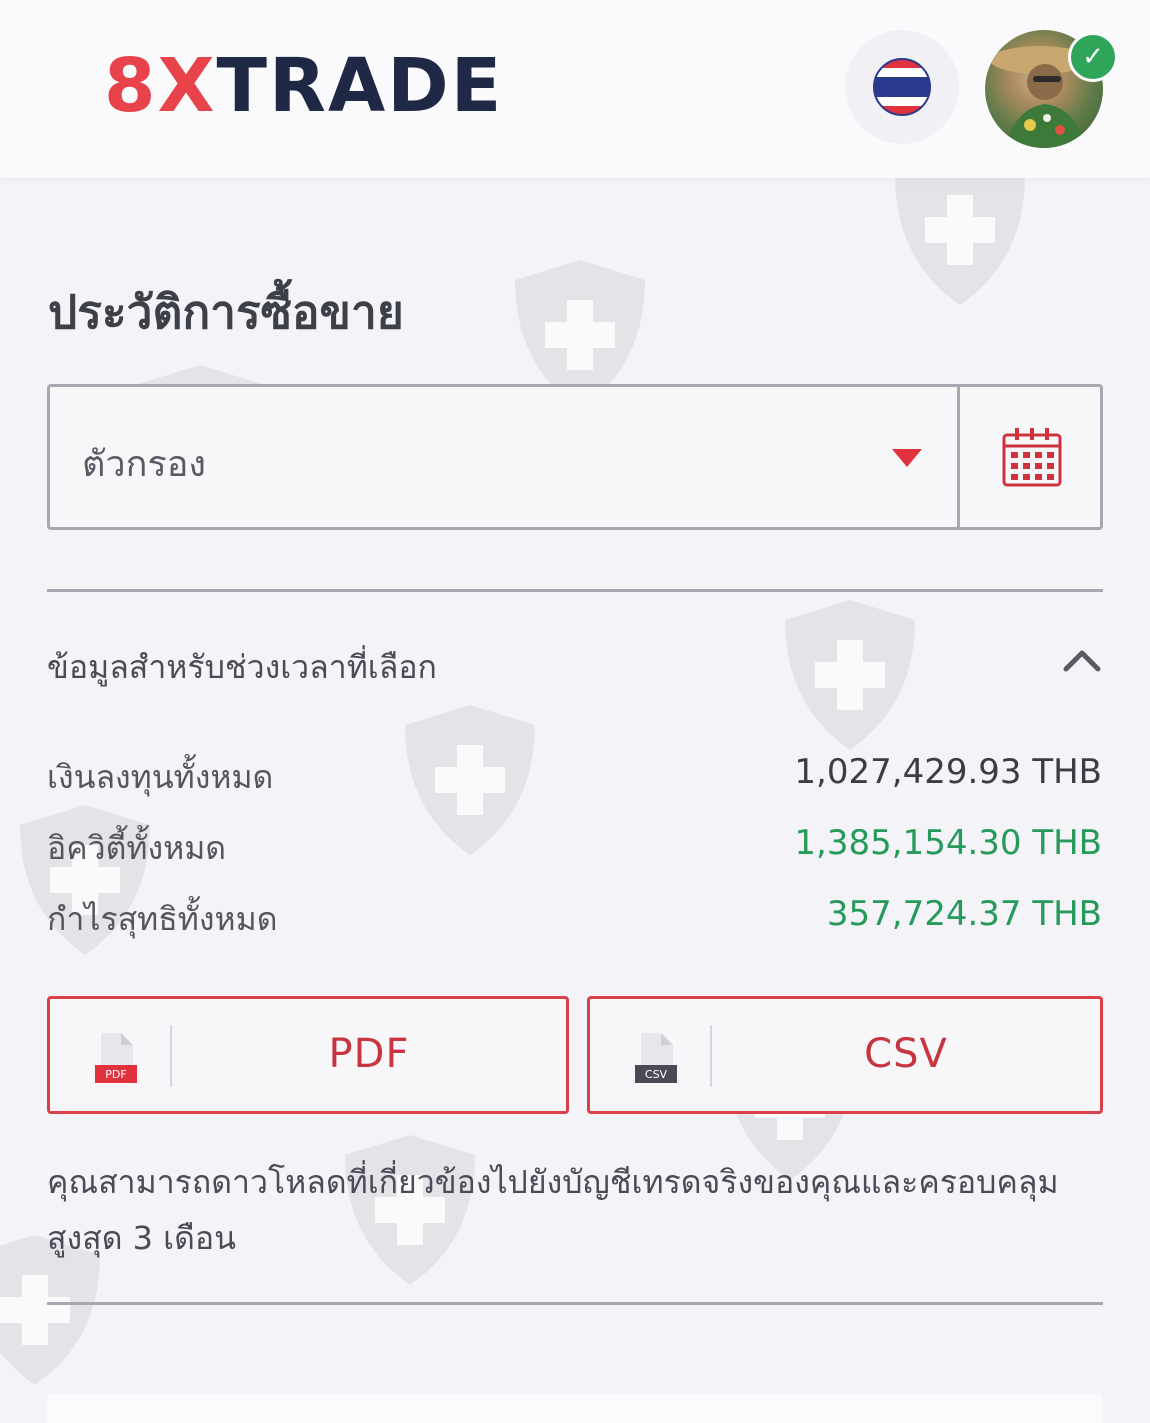 Image resolution: width=1150 pixels, height=1423 pixels. I want to click on total-net-profit-label: กำไรสุทธิทั้งหมด, so click(162, 919).